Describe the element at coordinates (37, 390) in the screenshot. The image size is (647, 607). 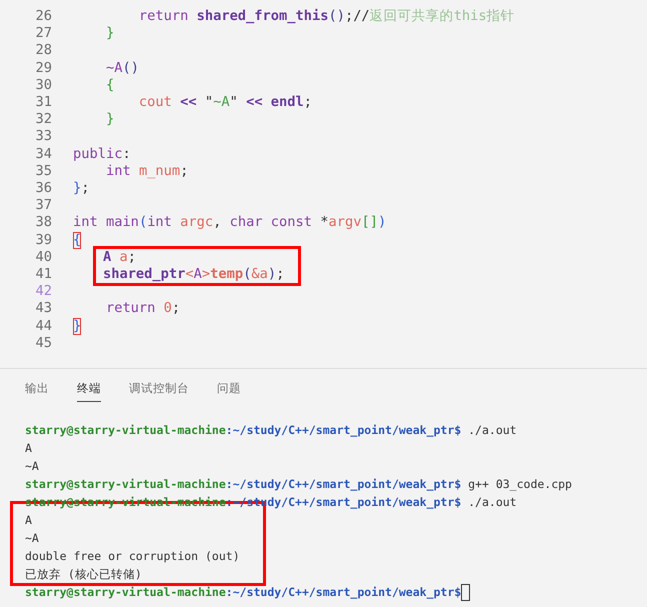
I see `panel-tab: 输出` at that location.